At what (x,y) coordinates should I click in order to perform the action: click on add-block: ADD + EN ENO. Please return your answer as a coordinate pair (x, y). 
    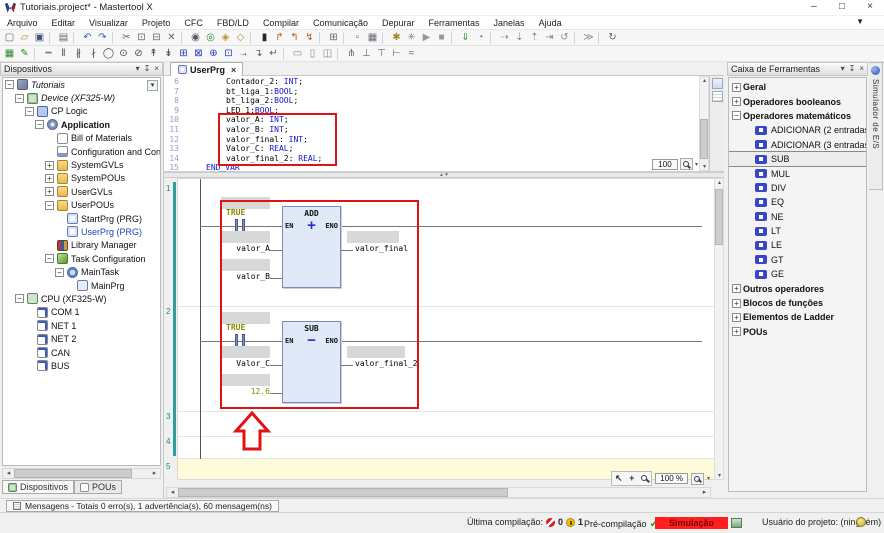
    Looking at the image, I should click on (311, 247).